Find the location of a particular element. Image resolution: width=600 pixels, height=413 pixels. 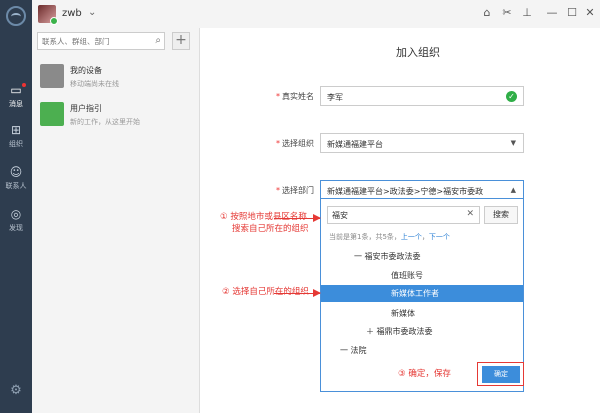

discover-icon: ◎ is located at coordinates (16, 214).